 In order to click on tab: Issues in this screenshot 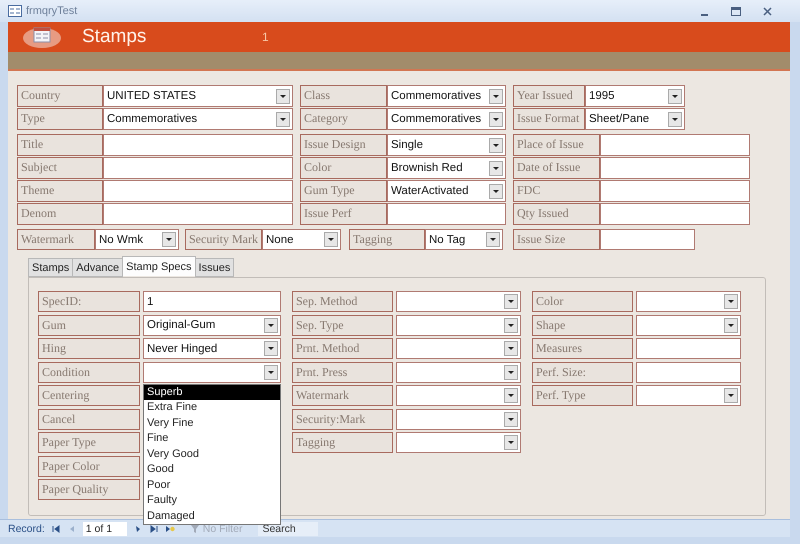, I will do `click(214, 267)`.